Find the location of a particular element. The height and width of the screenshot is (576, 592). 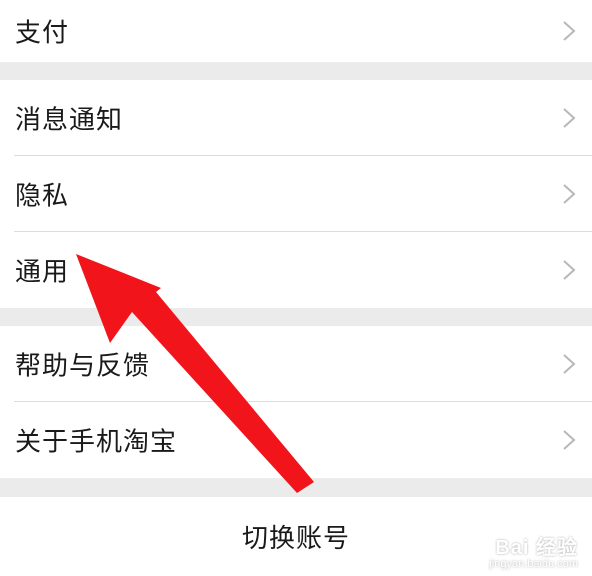

settings-row-label: 消息通知 is located at coordinates (69, 120).